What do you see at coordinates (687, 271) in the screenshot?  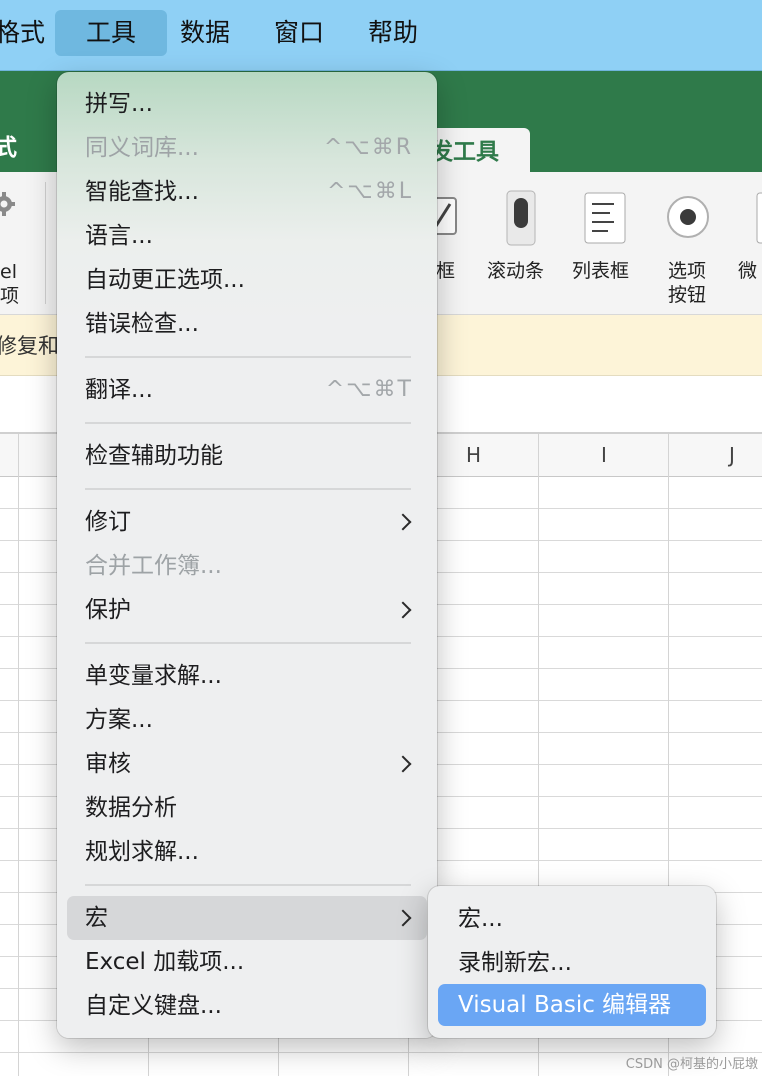 I see `ribbon-control-label-option-line1: 选项` at bounding box center [687, 271].